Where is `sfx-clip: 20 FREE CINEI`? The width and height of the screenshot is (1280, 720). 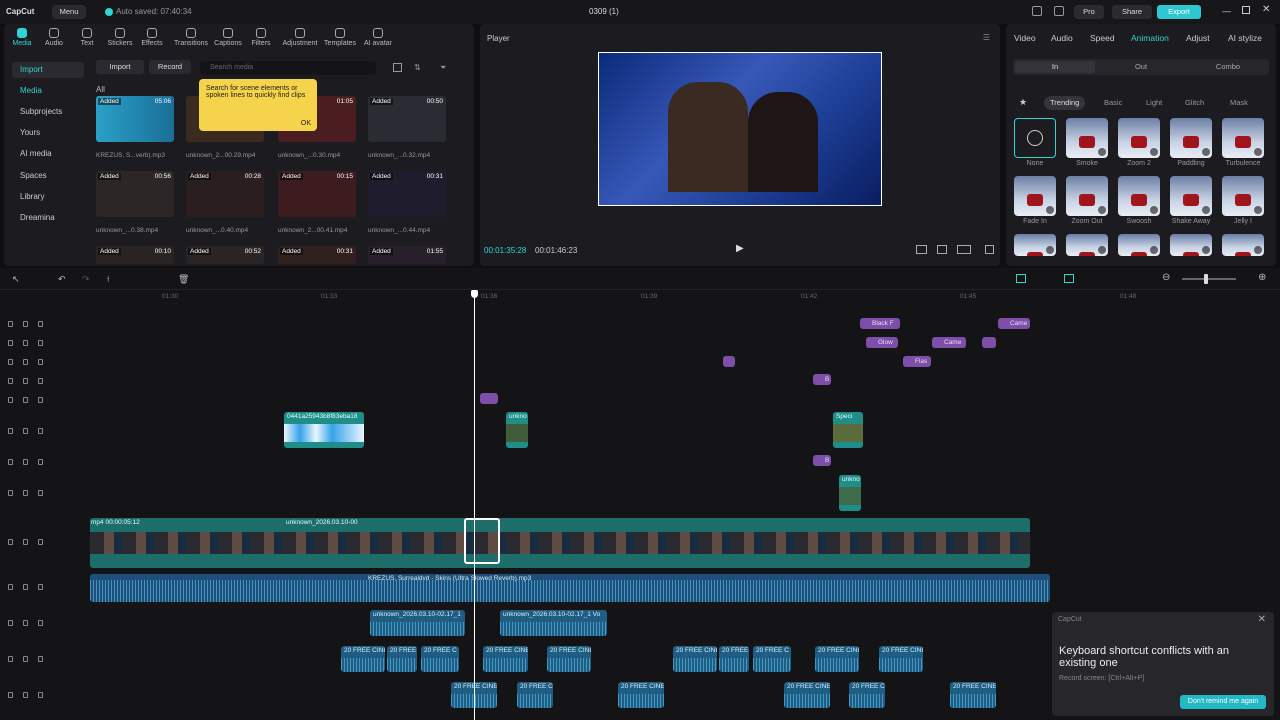
sfx-clip: 20 FREE CINEI is located at coordinates (807, 695).